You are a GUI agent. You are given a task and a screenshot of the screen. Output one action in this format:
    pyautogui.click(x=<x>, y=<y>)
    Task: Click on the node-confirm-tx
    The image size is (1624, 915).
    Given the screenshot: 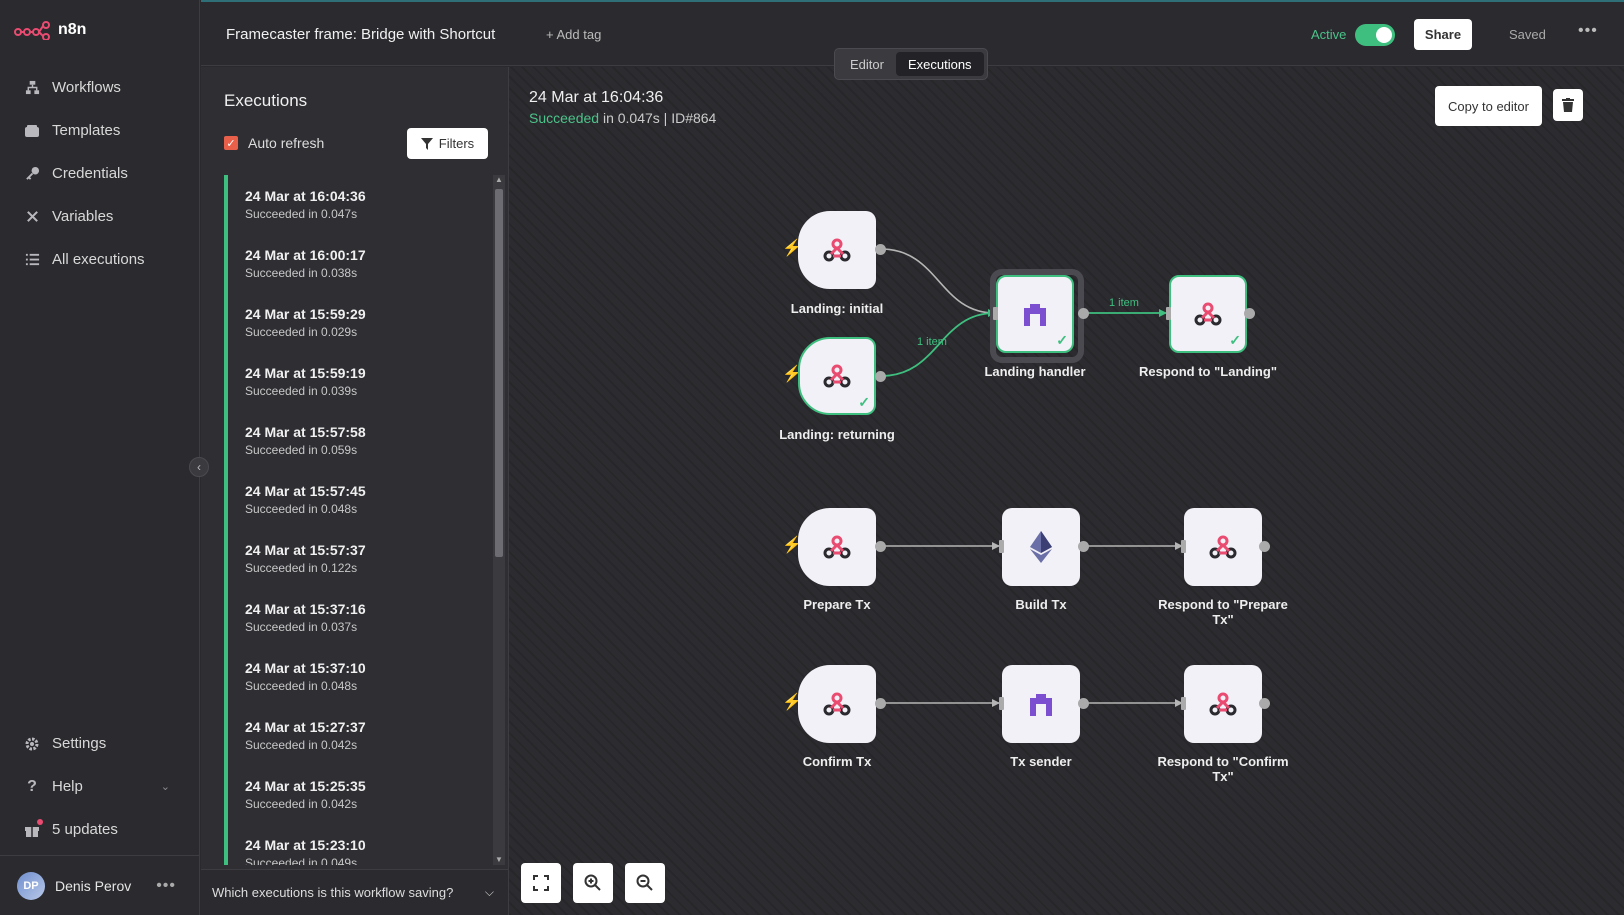 What is the action you would take?
    pyautogui.click(x=837, y=704)
    